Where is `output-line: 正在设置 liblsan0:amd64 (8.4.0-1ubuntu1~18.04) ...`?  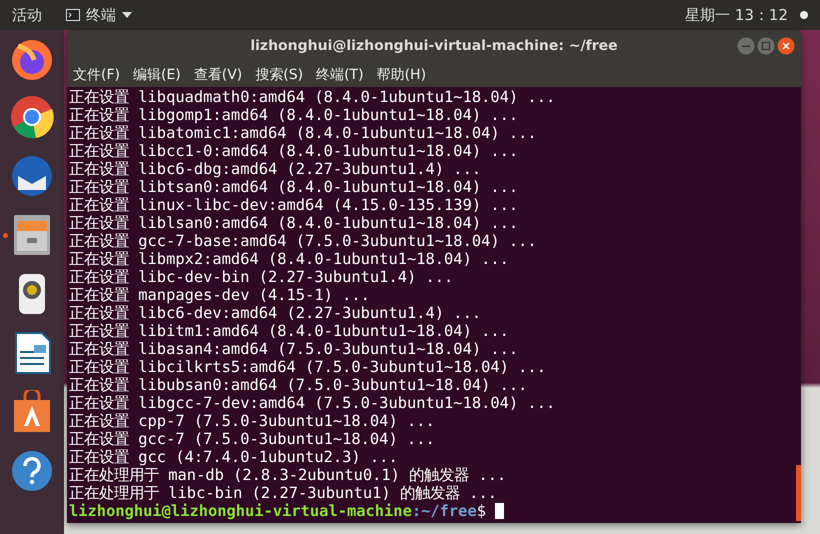
output-line: 正在设置 liblsan0:amd64 (8.4.0-1ubuntu1~18.04) ... is located at coordinates (293, 223).